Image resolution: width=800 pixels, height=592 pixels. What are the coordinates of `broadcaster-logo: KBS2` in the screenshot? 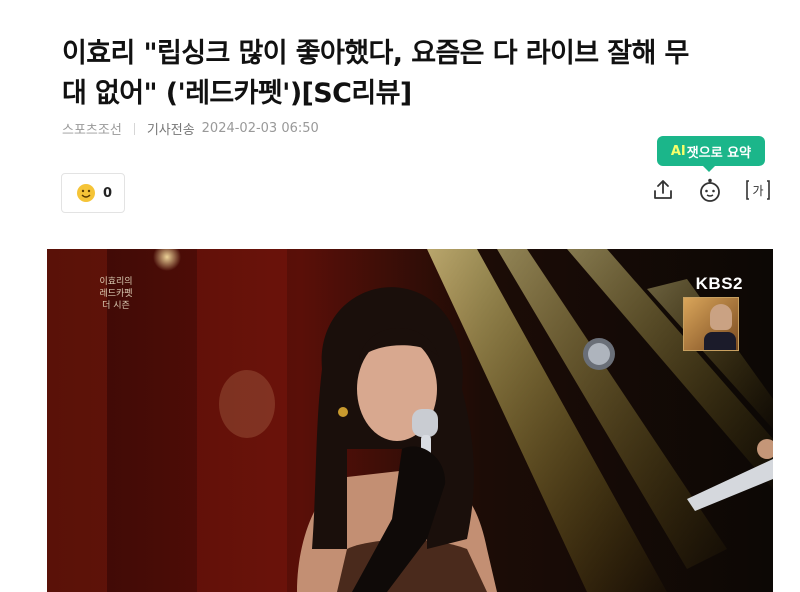 It's located at (719, 283).